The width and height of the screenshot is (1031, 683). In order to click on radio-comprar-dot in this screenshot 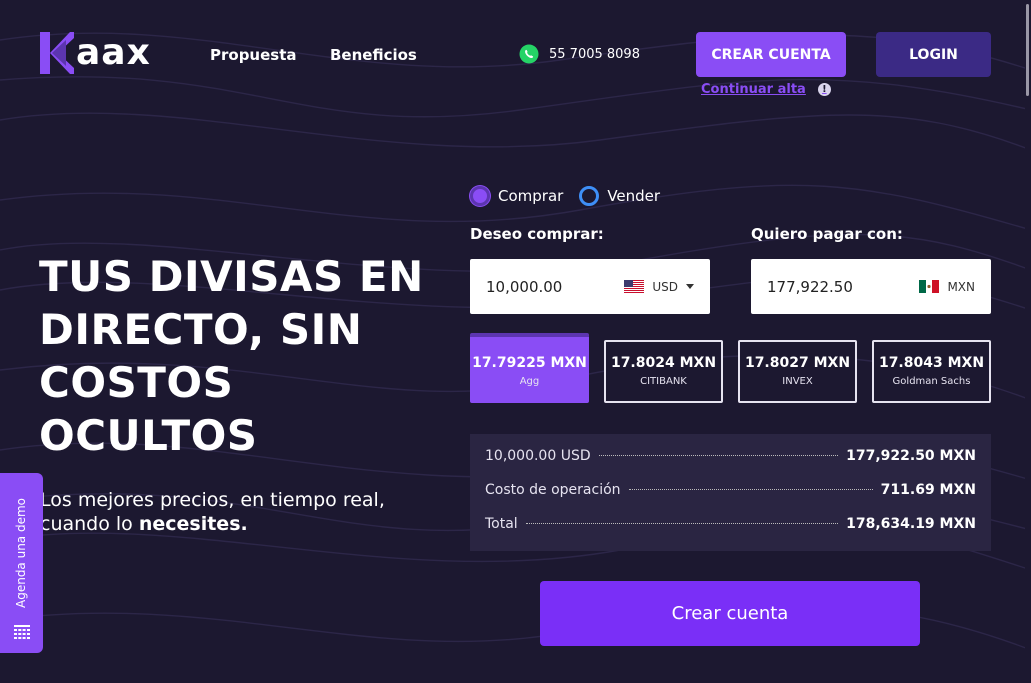, I will do `click(480, 196)`.